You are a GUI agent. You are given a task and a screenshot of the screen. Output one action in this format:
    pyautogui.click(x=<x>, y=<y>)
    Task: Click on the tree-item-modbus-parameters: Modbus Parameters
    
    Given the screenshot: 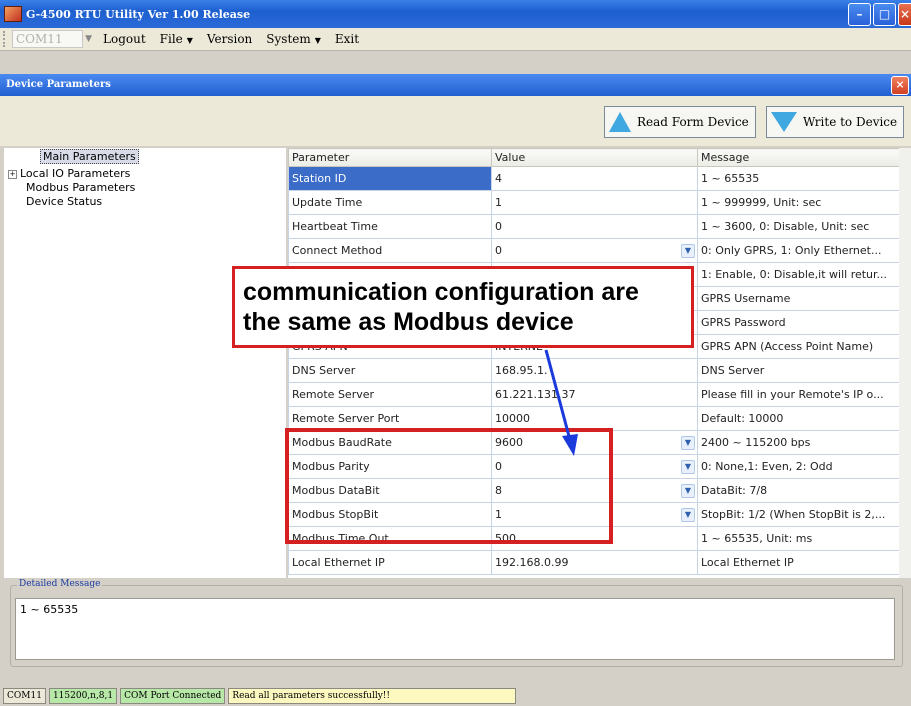 What is the action you would take?
    pyautogui.click(x=80, y=188)
    